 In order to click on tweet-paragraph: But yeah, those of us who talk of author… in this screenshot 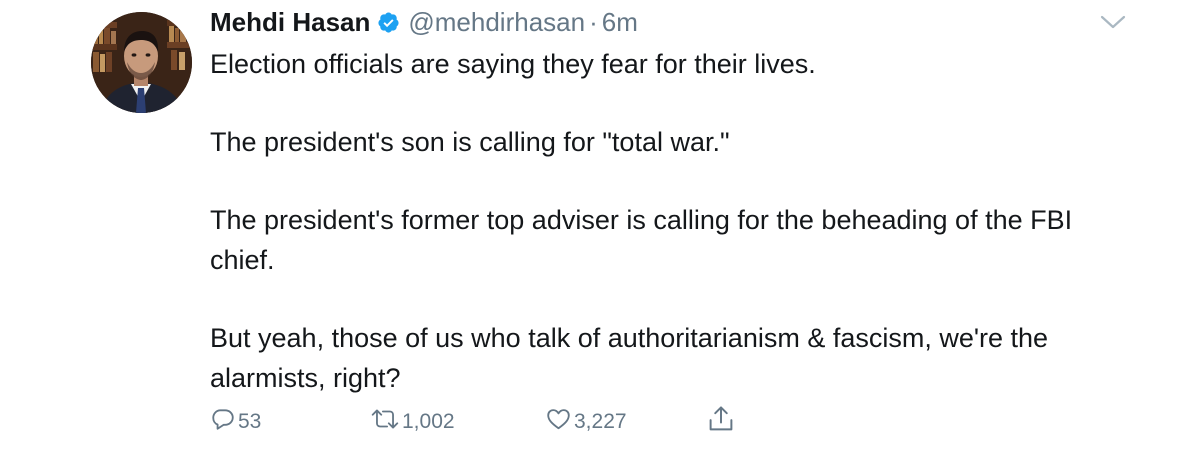, I will do `click(629, 358)`.